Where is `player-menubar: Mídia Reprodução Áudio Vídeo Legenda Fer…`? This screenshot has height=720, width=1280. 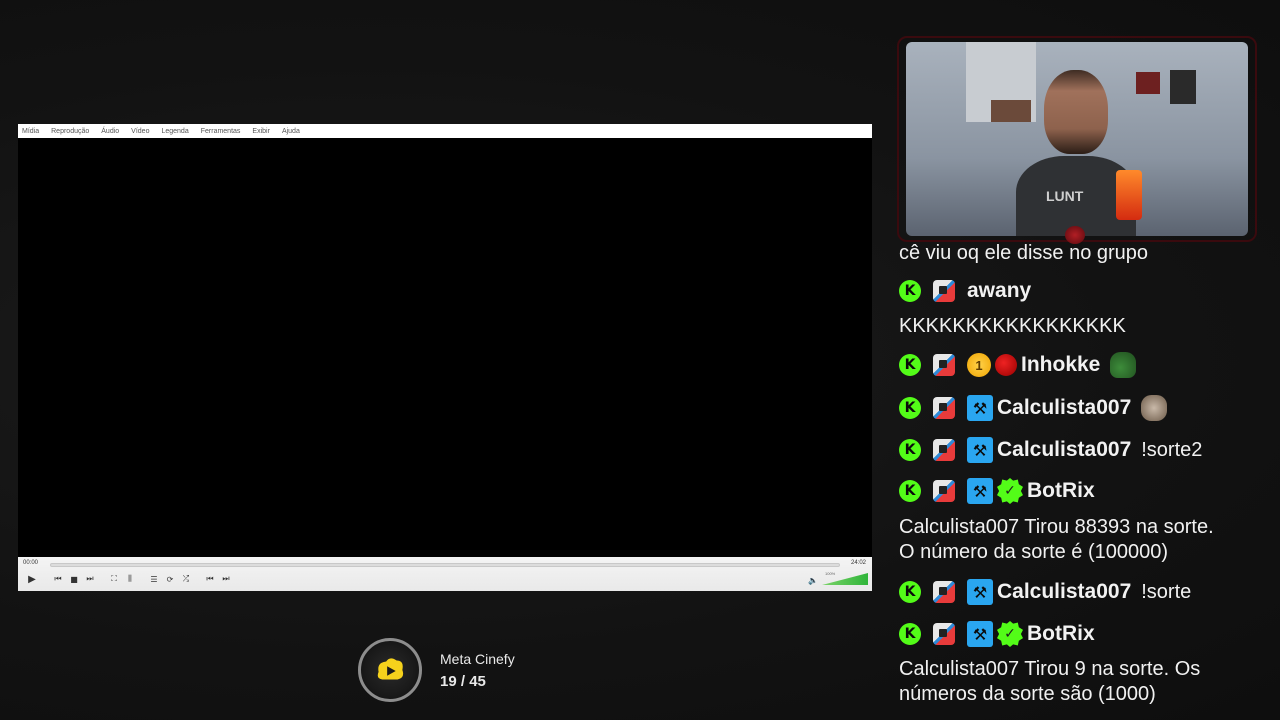
player-menubar: Mídia Reprodução Áudio Vídeo Legenda Fer… is located at coordinates (445, 131).